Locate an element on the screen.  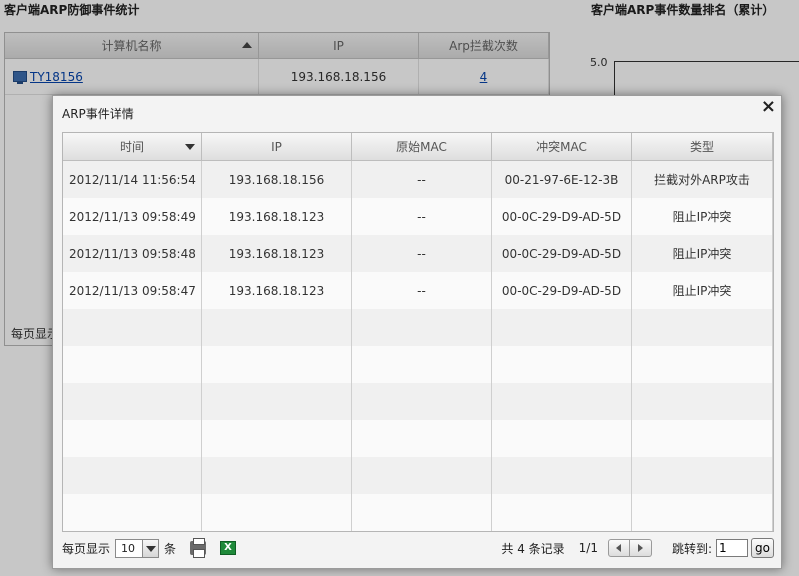
per-page-value: 10 is located at coordinates (128, 548).